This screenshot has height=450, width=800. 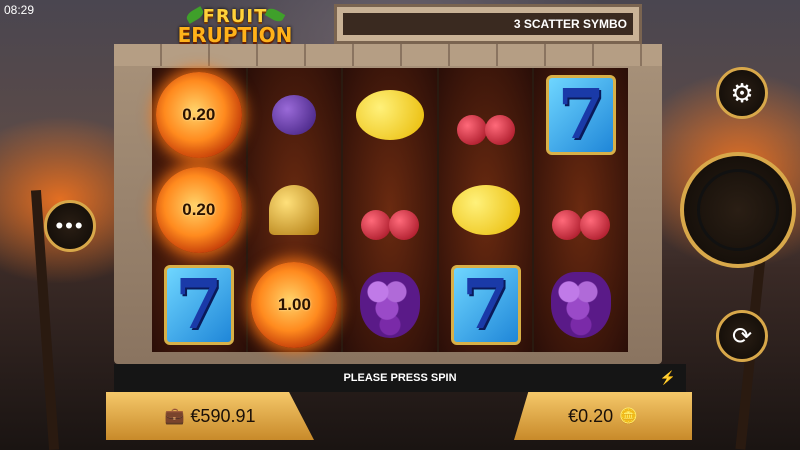 I want to click on stone-lintel, so click(x=388, y=55).